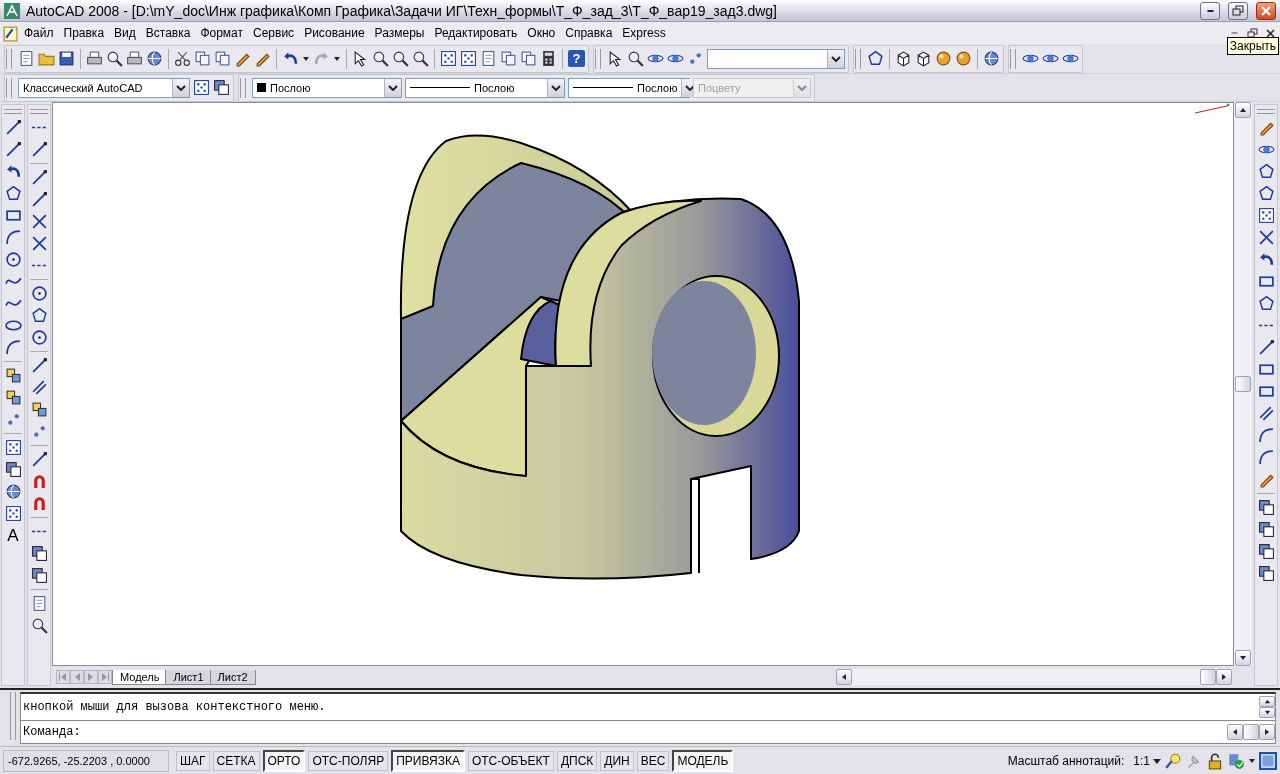  What do you see at coordinates (1267, 732) in the screenshot?
I see `scroll-right-button` at bounding box center [1267, 732].